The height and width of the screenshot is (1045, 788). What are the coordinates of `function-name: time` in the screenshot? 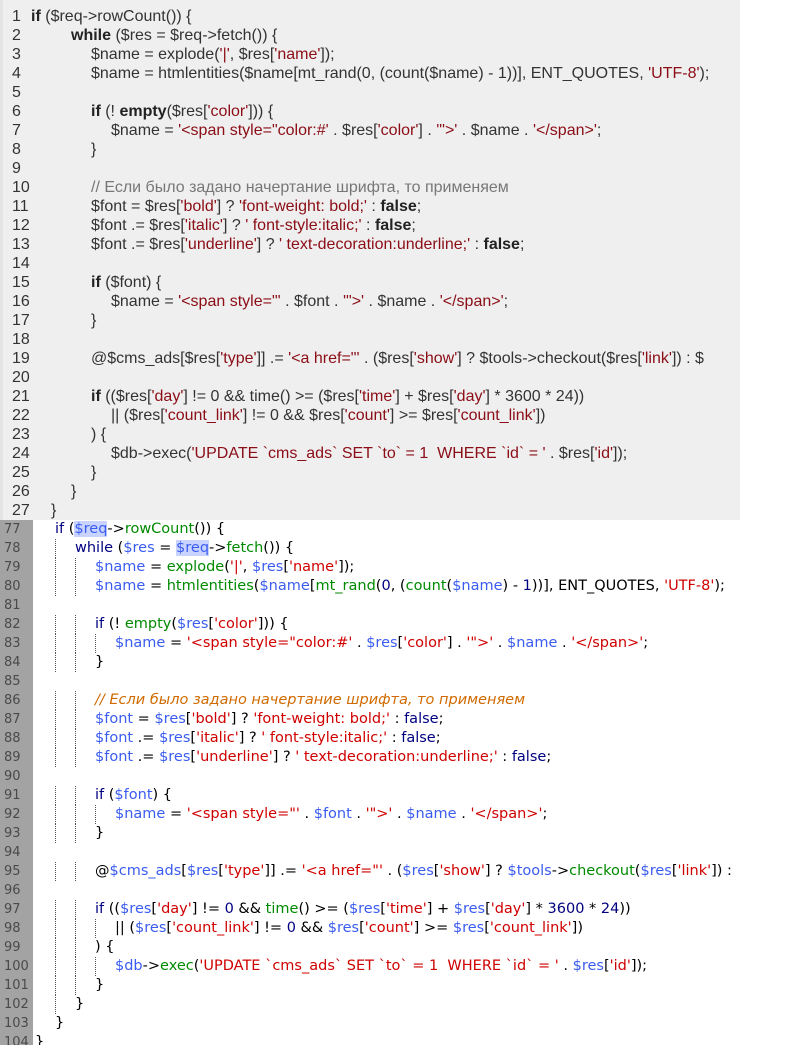 It's located at (282, 909).